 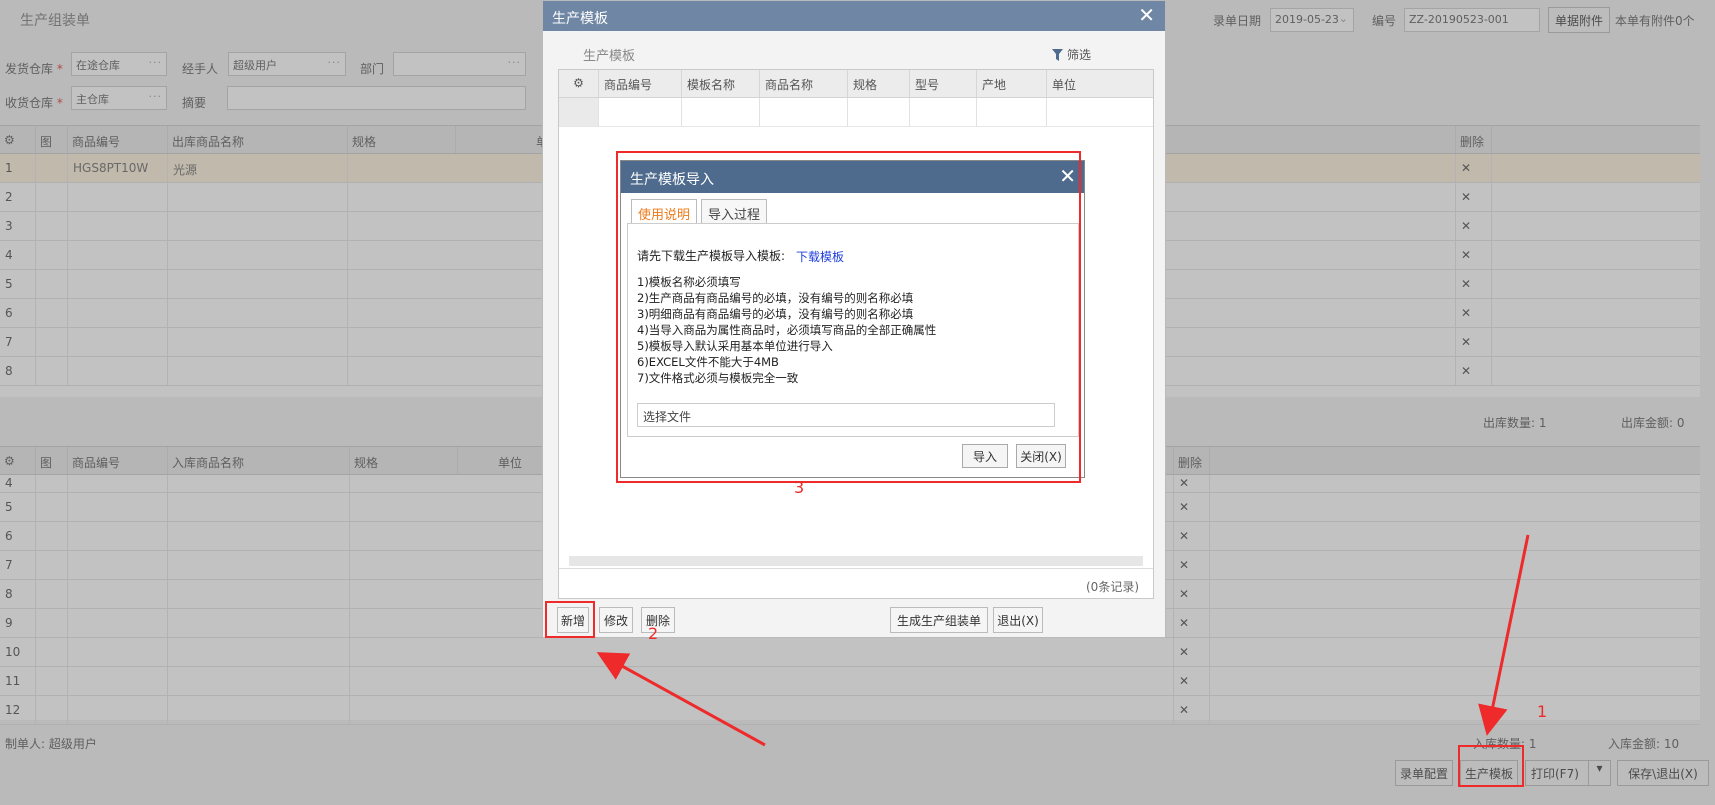 I want to click on arrow-to-add-button, so click(x=681, y=699).